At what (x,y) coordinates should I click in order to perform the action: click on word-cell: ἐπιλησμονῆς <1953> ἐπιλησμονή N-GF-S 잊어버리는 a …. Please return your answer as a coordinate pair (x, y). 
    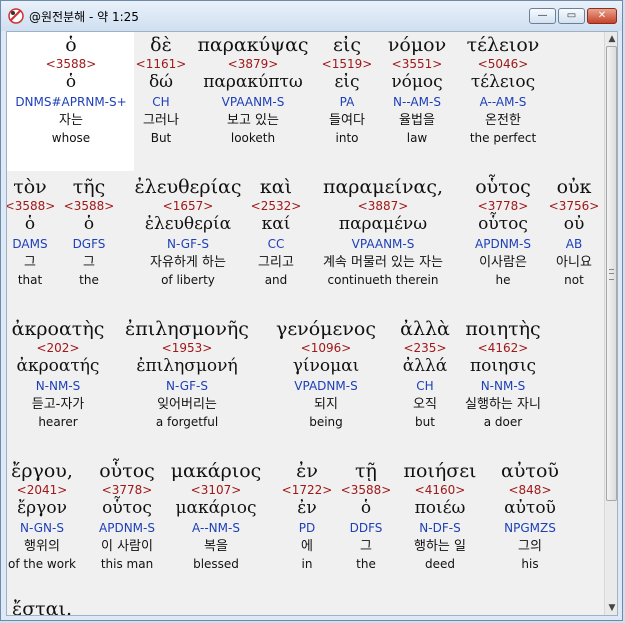
    Looking at the image, I should click on (187, 374).